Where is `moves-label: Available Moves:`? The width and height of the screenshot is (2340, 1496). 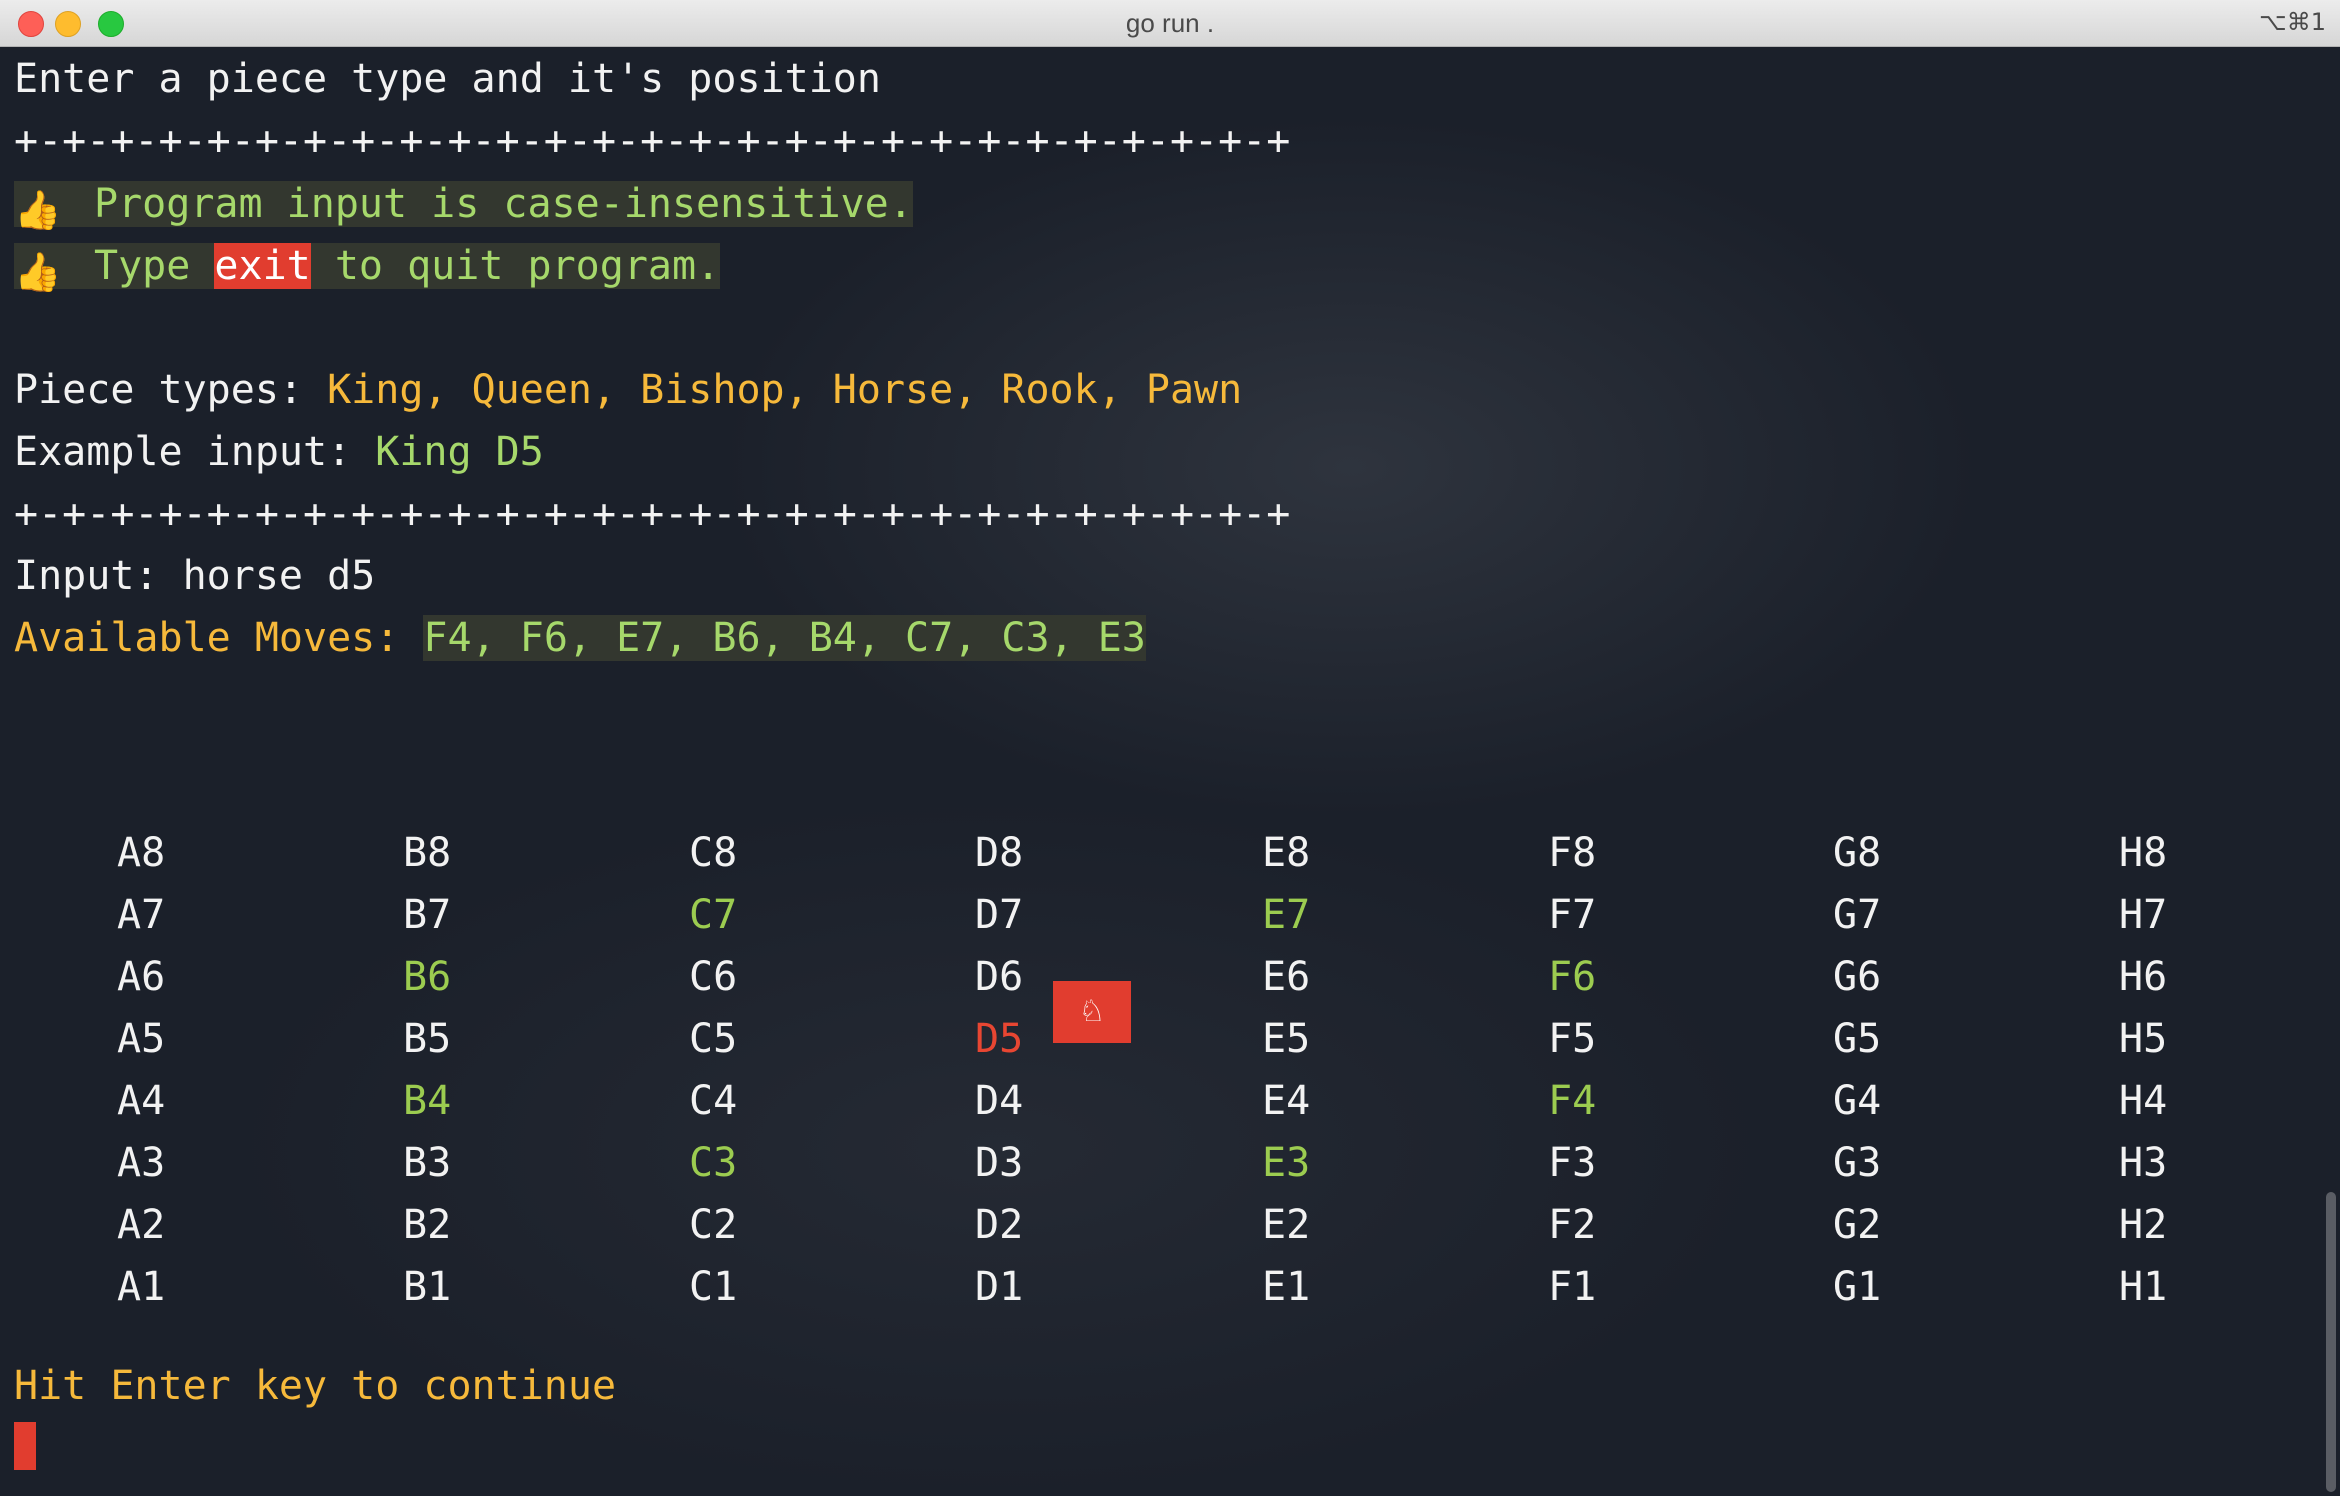
moves-label: Available Moves: is located at coordinates (219, 638).